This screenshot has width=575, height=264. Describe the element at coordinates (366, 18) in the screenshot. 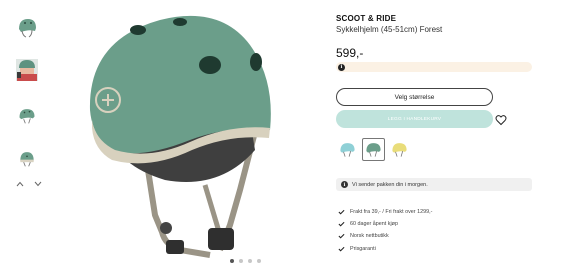

I see `product-brand: SCOOT & RIDE` at that location.